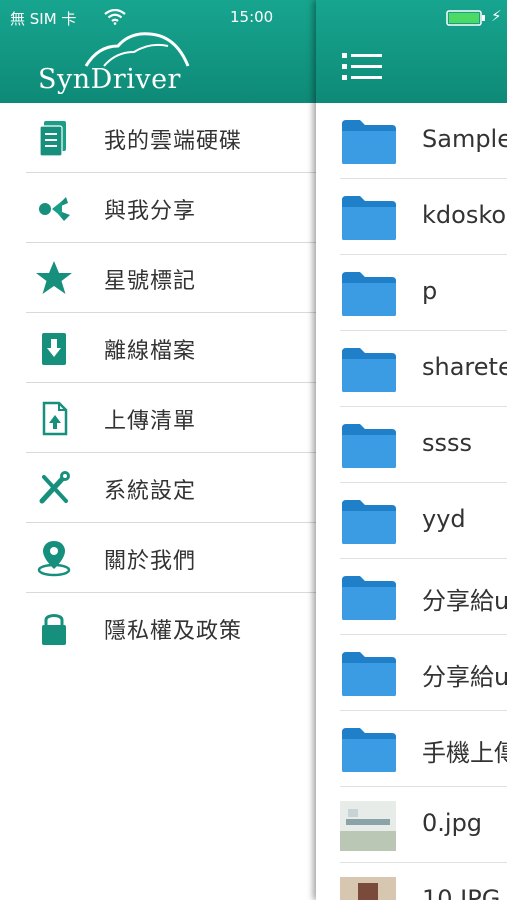 The width and height of the screenshot is (507, 900). I want to click on offline-file-icon, so click(54, 349).